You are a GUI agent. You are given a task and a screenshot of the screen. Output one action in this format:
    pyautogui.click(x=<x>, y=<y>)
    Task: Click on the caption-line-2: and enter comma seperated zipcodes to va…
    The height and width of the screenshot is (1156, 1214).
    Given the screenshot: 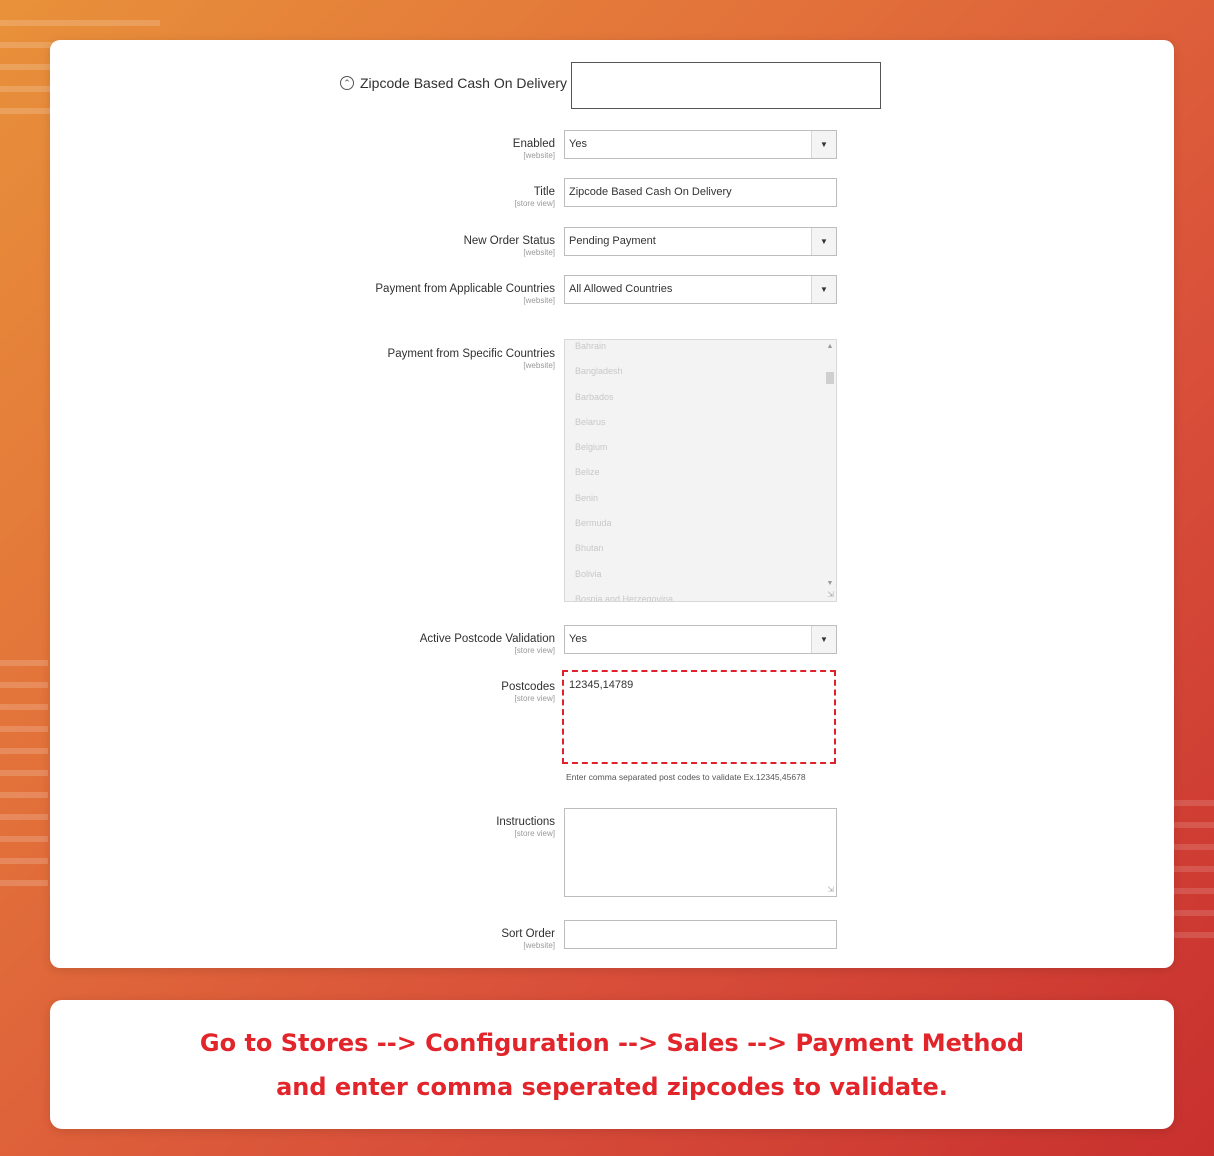 What is the action you would take?
    pyautogui.click(x=612, y=1086)
    